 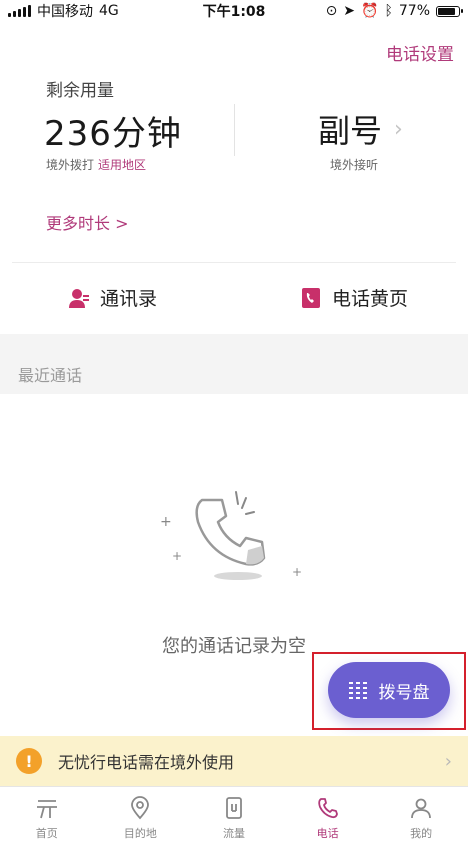 I want to click on empty-calls-illustration: + + +, so click(x=235, y=536).